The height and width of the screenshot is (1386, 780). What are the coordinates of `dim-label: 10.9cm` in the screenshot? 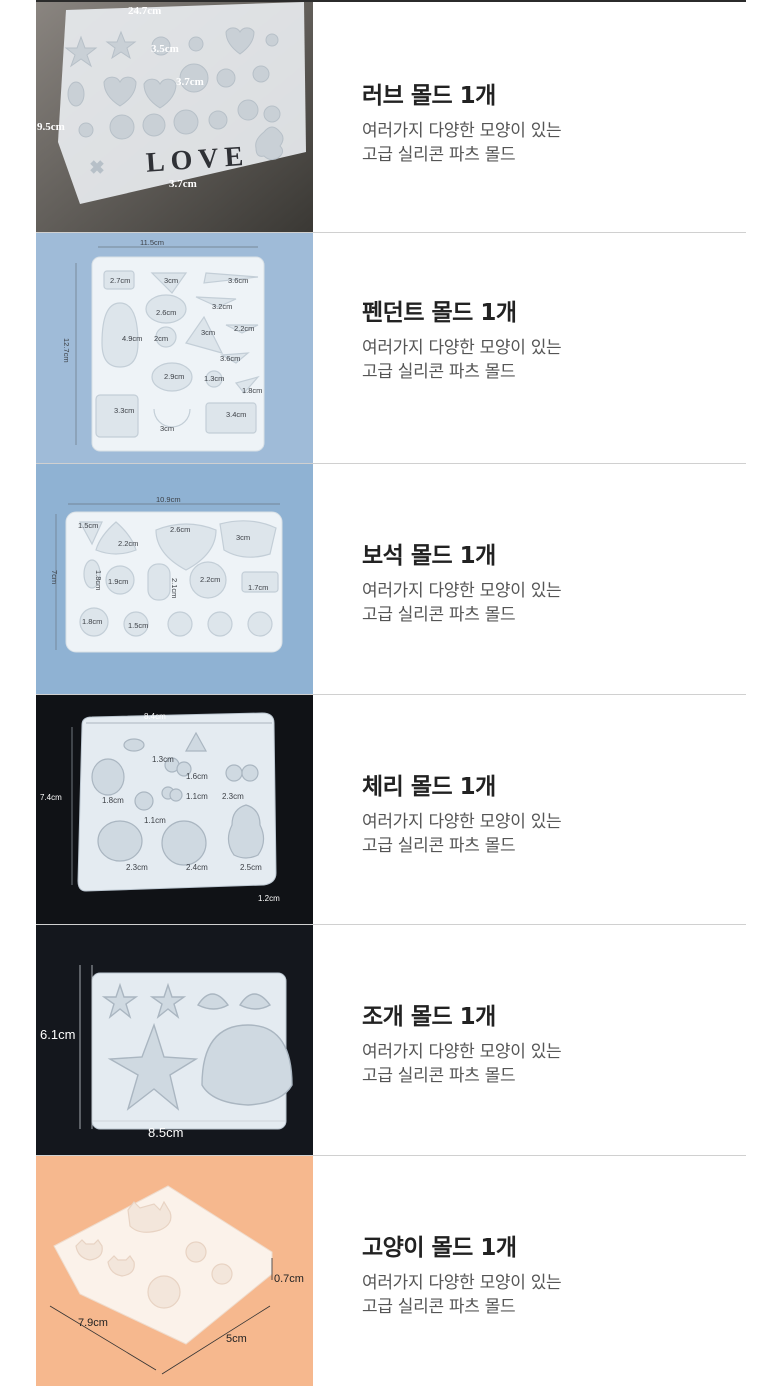 It's located at (168, 499).